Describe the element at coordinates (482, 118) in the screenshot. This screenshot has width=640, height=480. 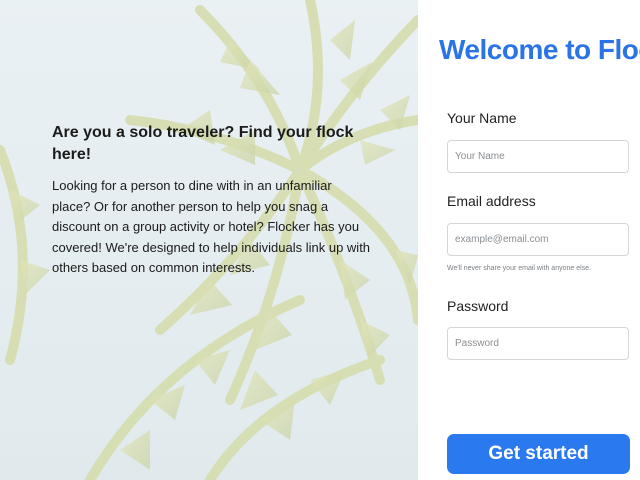
I see `name-label: Your Name` at that location.